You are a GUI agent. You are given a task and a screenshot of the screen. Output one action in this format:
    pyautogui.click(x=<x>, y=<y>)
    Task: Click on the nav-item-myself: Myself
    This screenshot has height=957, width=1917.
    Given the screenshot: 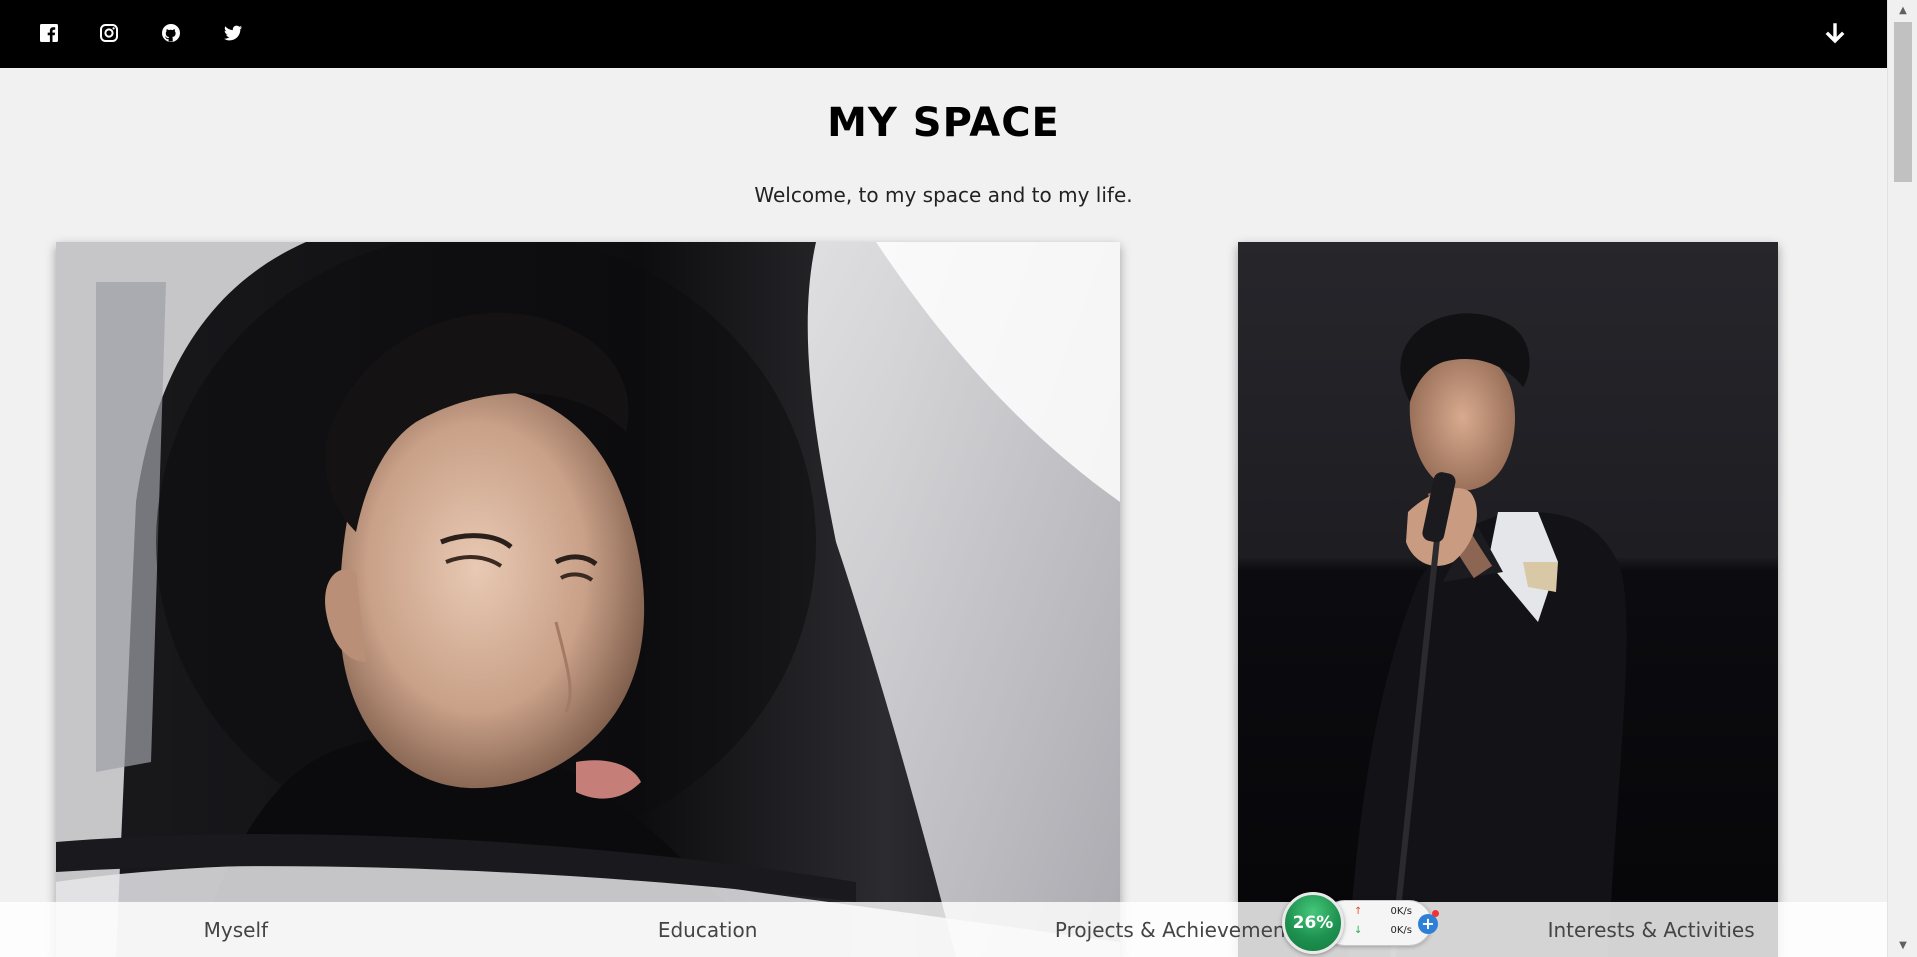 What is the action you would take?
    pyautogui.click(x=236, y=929)
    